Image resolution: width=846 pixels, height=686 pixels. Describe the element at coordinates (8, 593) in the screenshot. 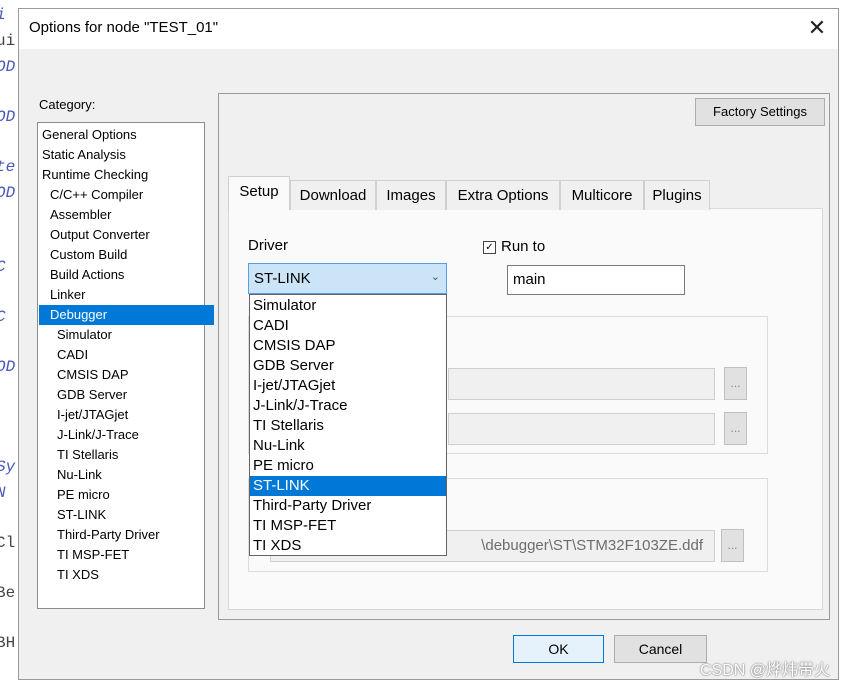

I see `code-fragment: Be` at that location.